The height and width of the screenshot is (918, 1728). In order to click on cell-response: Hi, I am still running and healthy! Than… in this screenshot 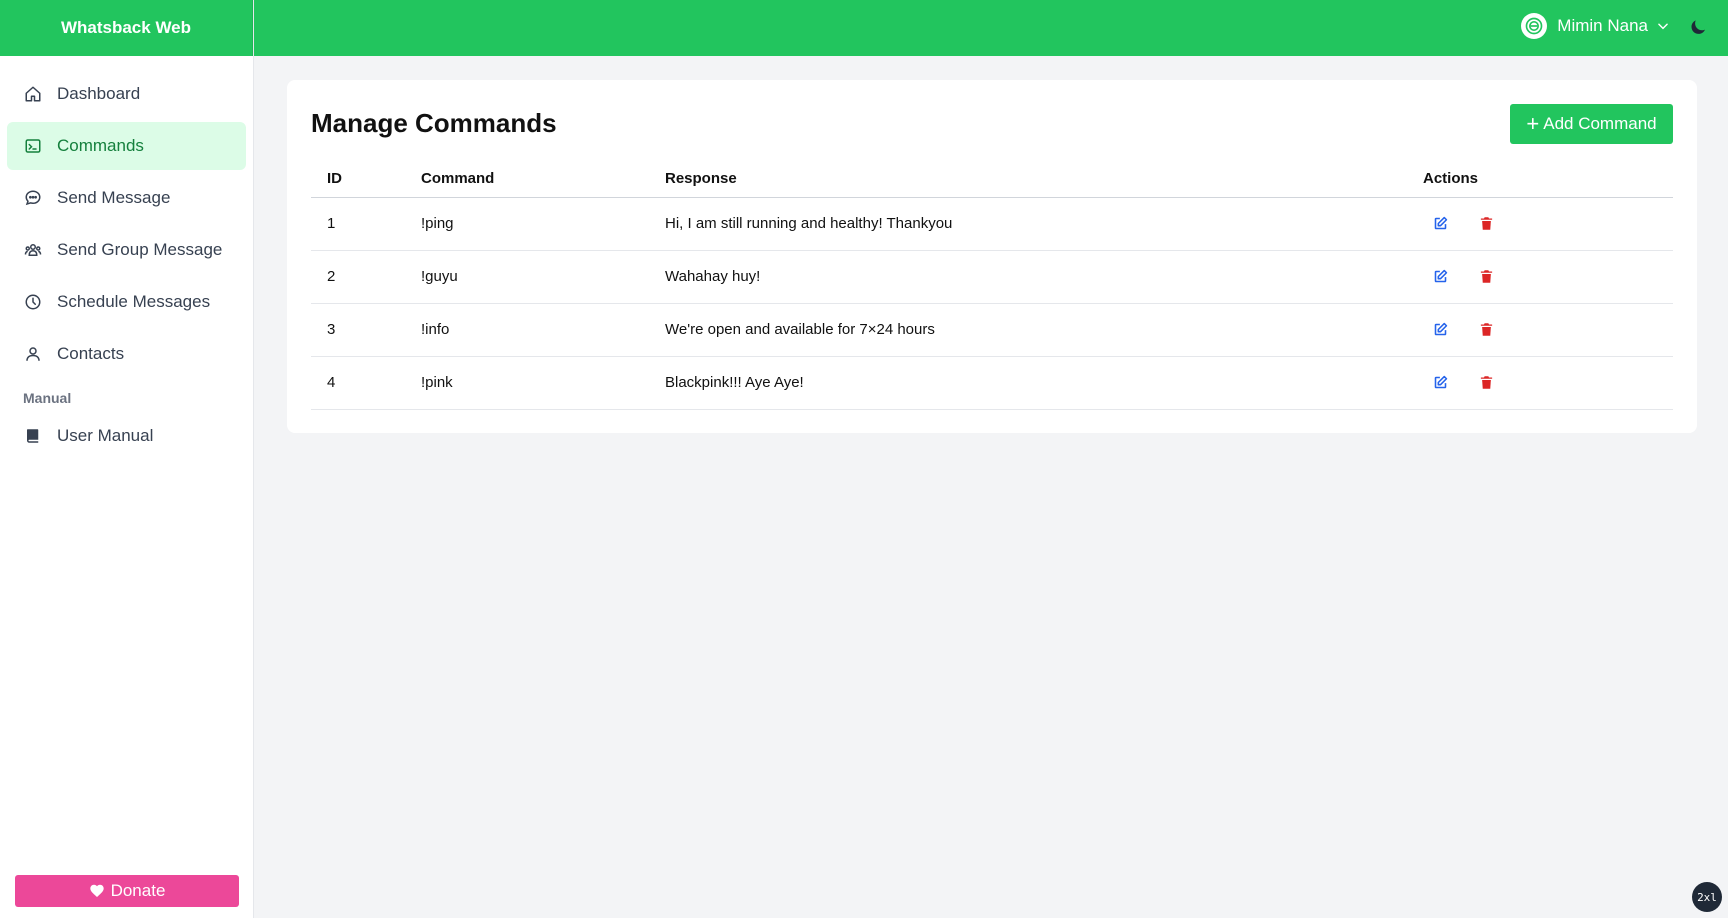, I will do `click(1044, 224)`.